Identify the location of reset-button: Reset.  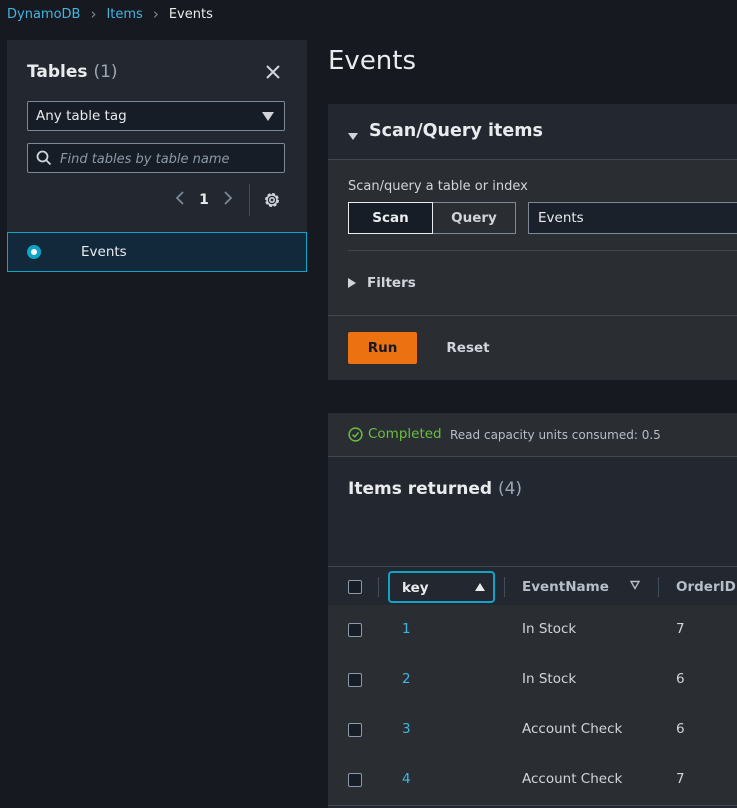
(468, 348).